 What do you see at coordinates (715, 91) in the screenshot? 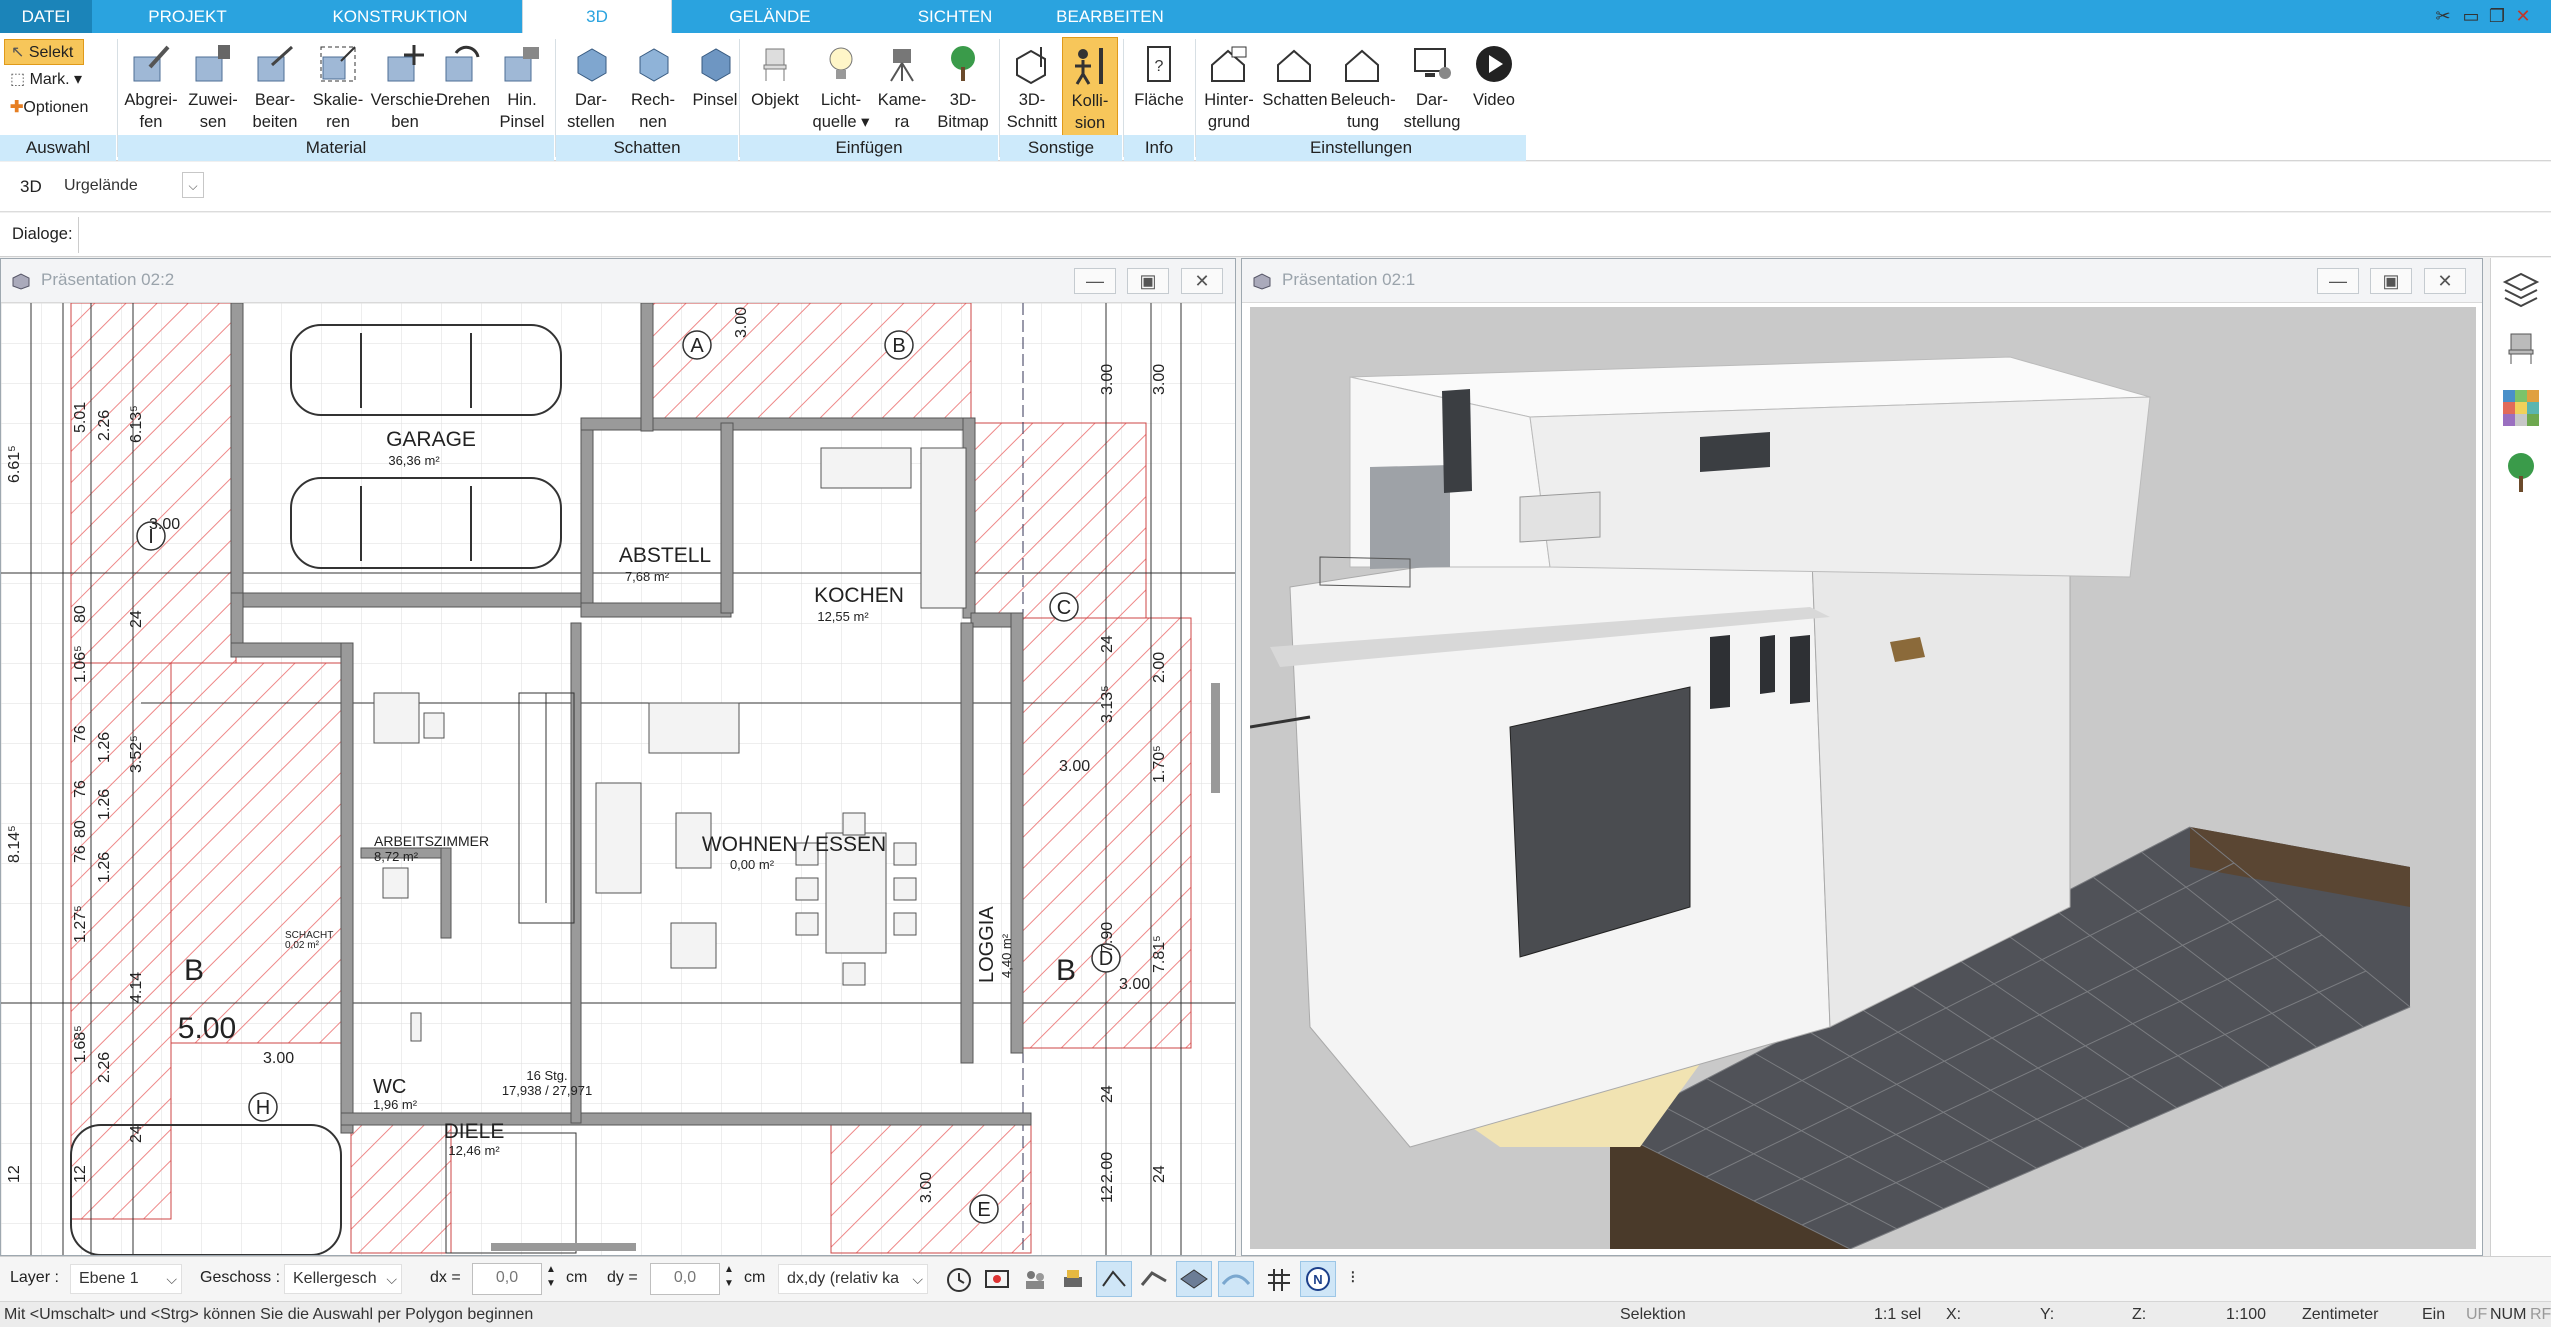
I see `pinsel-schatten-button: Pinsel` at bounding box center [715, 91].